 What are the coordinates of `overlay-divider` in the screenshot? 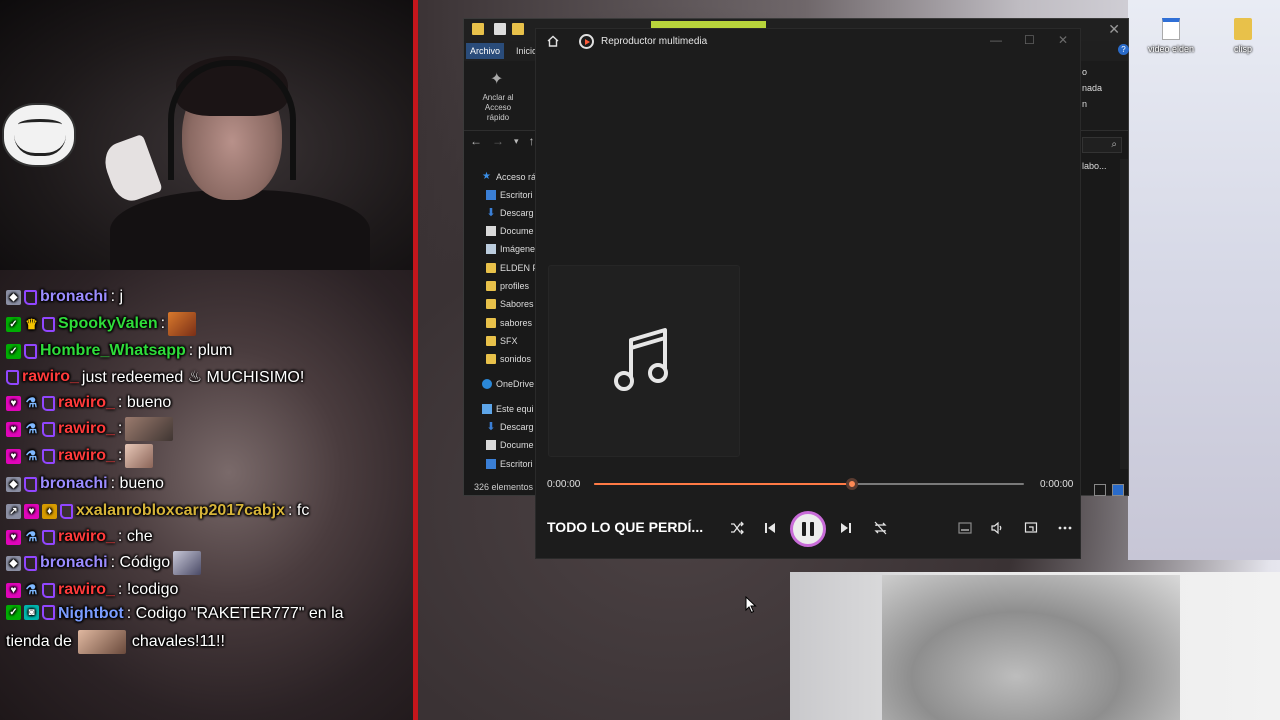 It's located at (415, 360).